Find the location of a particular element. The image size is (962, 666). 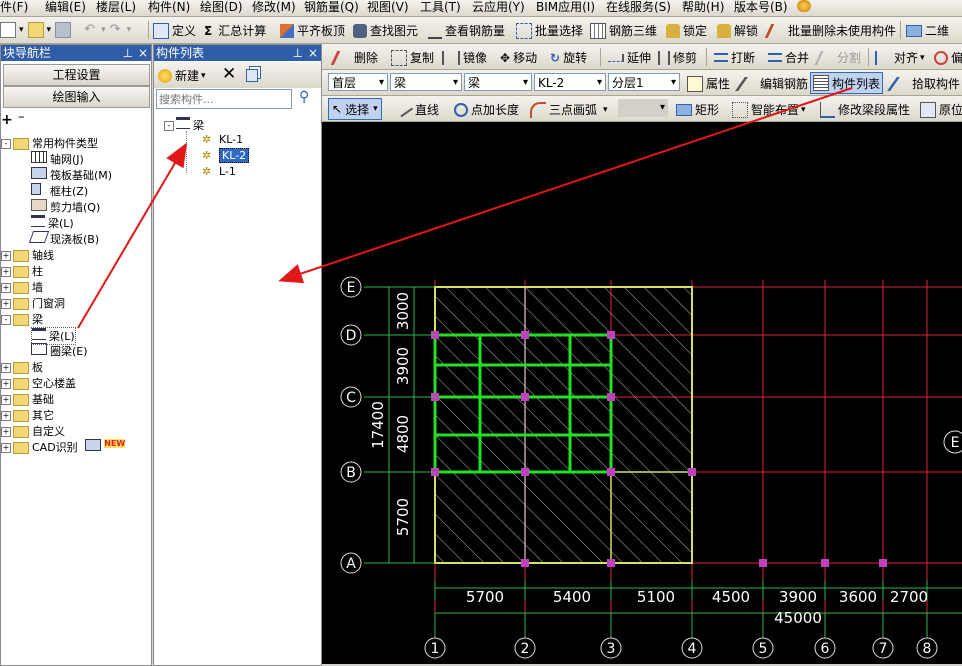

delete-member-icon: ✕ is located at coordinates (229, 74).